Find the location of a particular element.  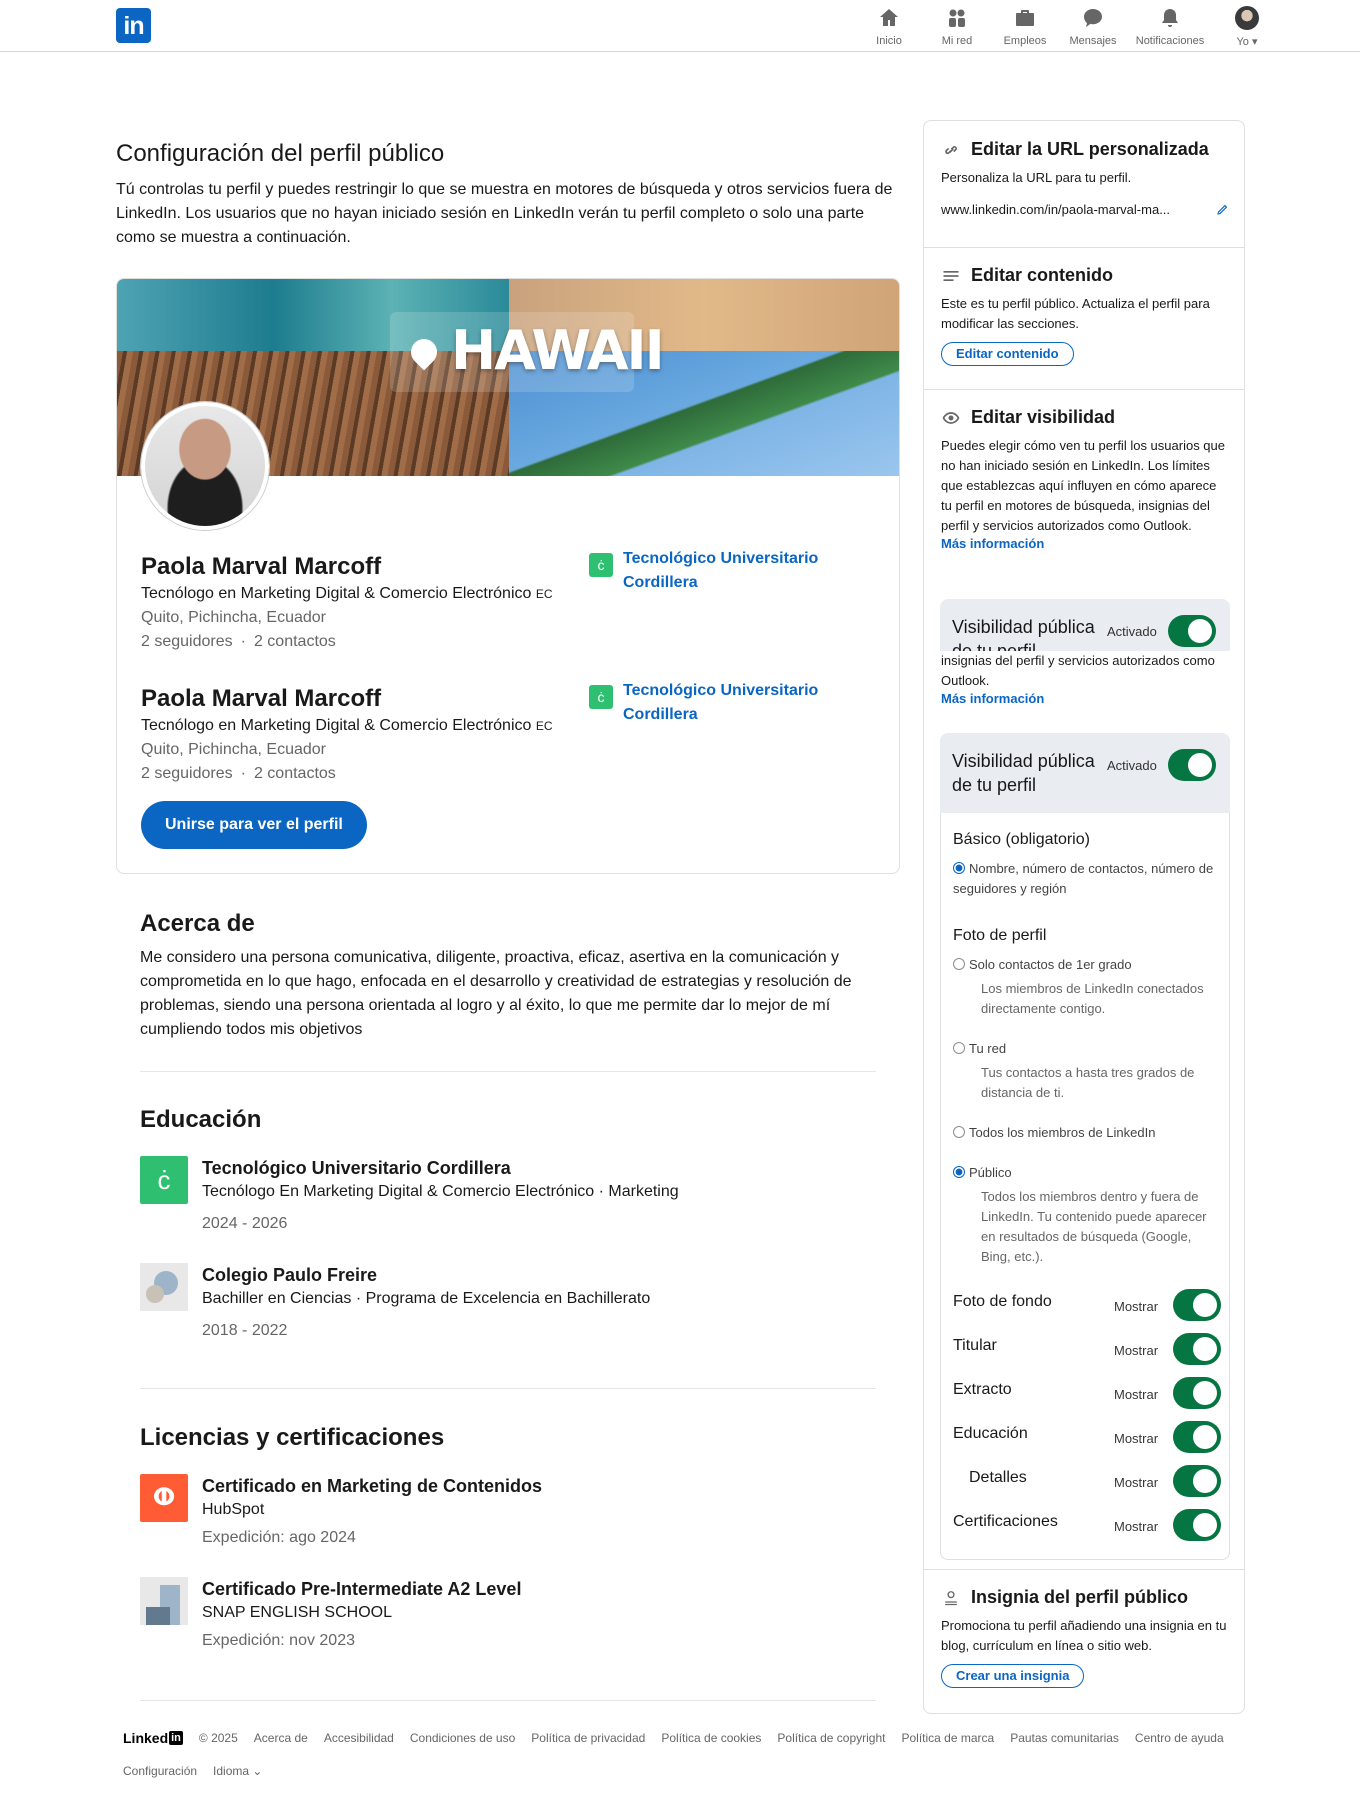

photo-option: Público is located at coordinates (1087, 1173).